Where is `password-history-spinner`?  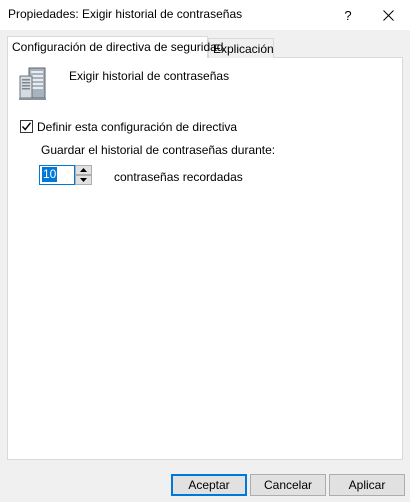
password-history-spinner is located at coordinates (83, 175).